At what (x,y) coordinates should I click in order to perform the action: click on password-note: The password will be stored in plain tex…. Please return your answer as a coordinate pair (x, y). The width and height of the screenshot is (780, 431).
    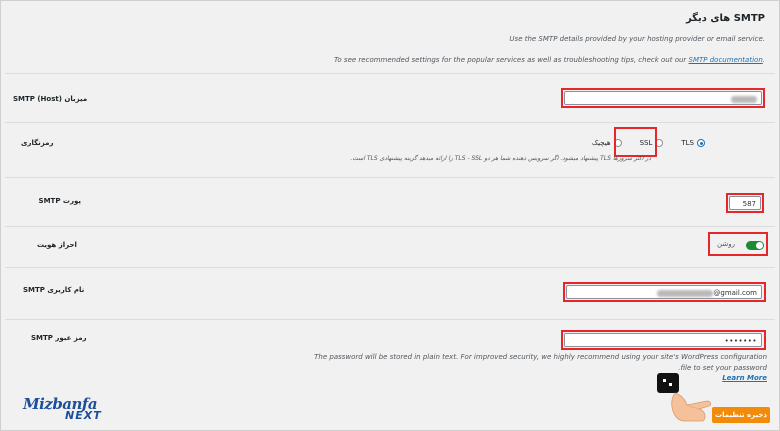
    Looking at the image, I should click on (540, 357).